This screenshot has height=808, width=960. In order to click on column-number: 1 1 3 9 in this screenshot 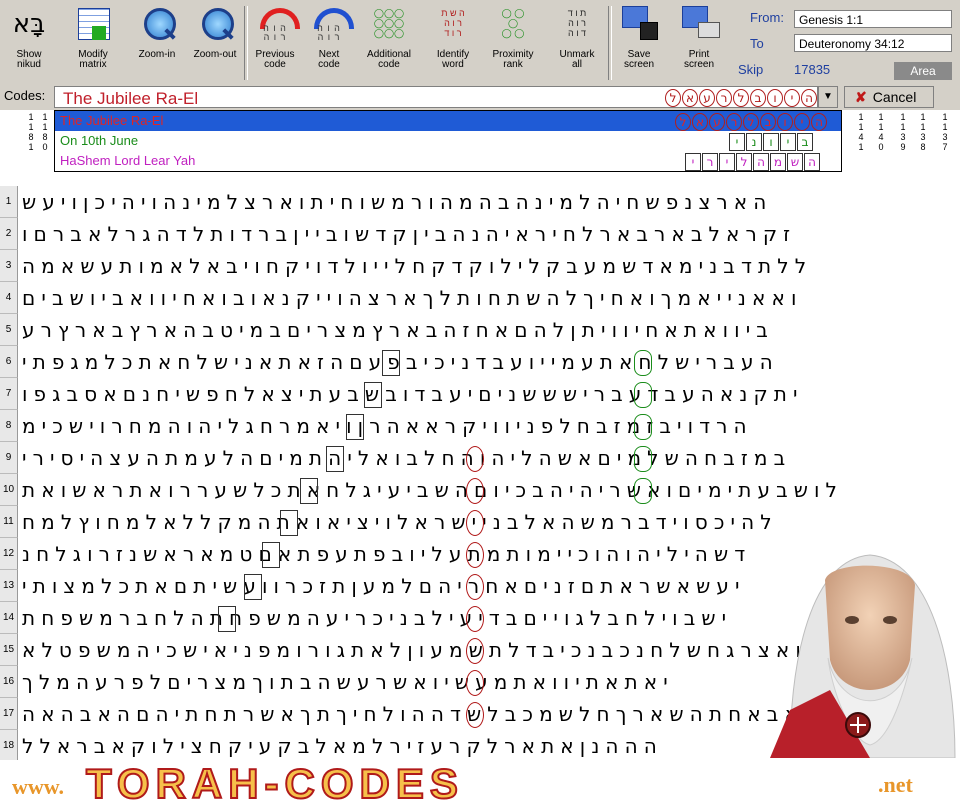, I will do `click(903, 132)`.